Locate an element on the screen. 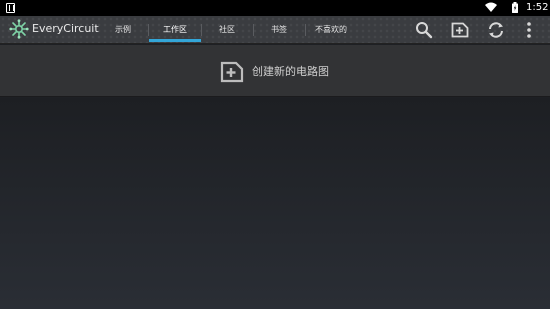 The width and height of the screenshot is (550, 309). search-icon is located at coordinates (424, 30).